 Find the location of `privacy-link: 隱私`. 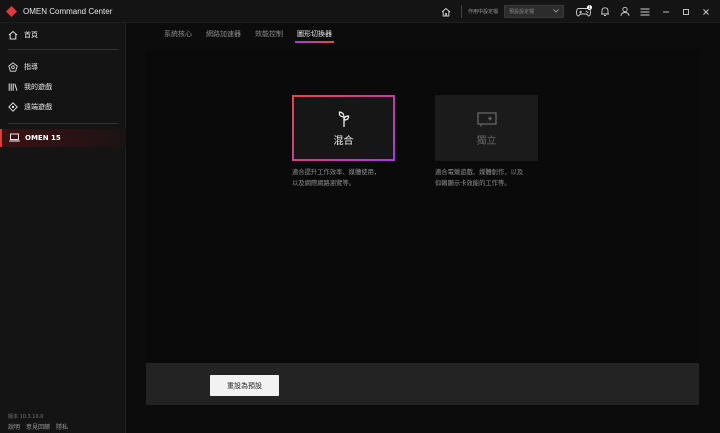

privacy-link: 隱私 is located at coordinates (62, 426).